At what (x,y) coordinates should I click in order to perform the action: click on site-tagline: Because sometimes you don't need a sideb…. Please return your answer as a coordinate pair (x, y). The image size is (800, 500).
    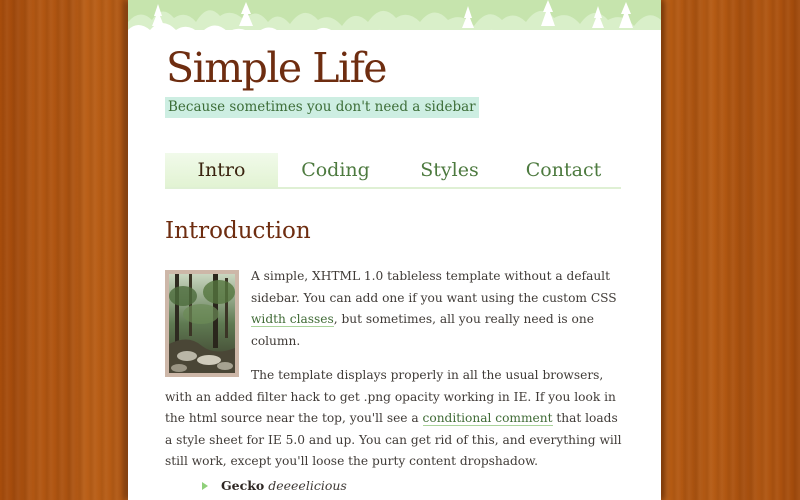
    Looking at the image, I should click on (322, 107).